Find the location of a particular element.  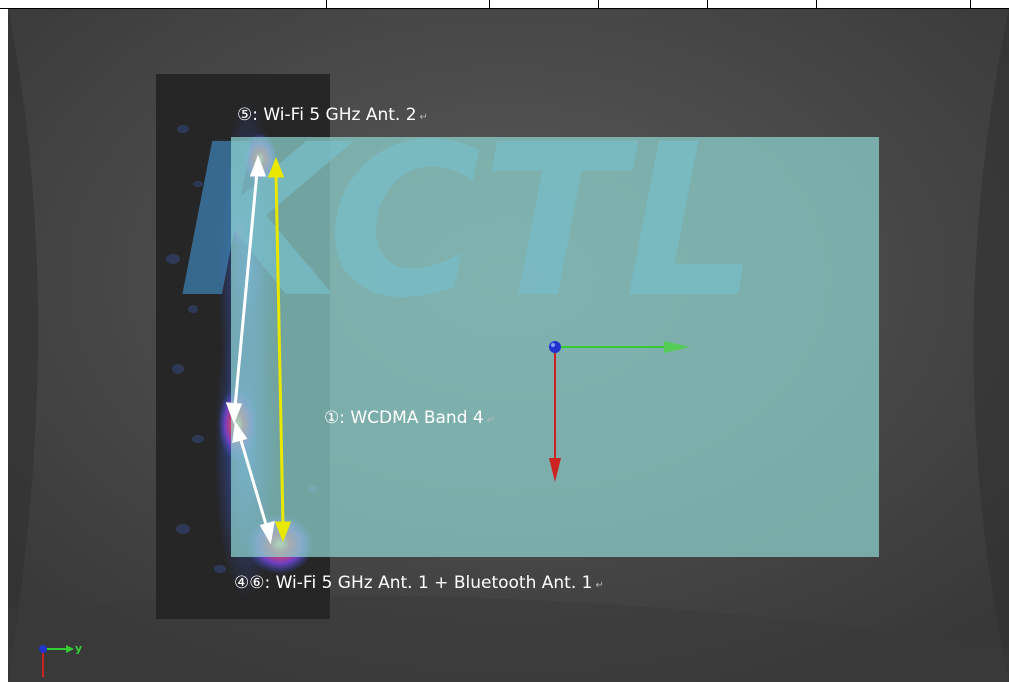

label-wifi-5ghz-ant-2: ⑤: Wi-Fi 5 GHz Ant. 2 ↵ is located at coordinates (332, 115).